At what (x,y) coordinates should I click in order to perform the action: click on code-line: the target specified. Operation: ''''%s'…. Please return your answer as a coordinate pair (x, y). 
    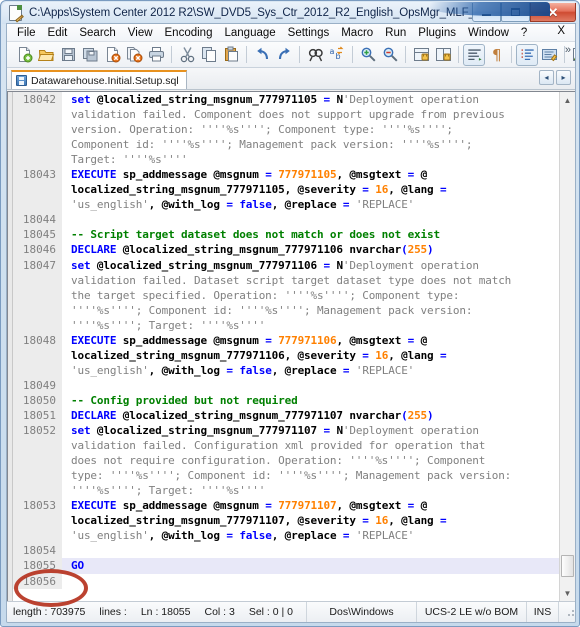
    Looking at the image, I should click on (286, 295).